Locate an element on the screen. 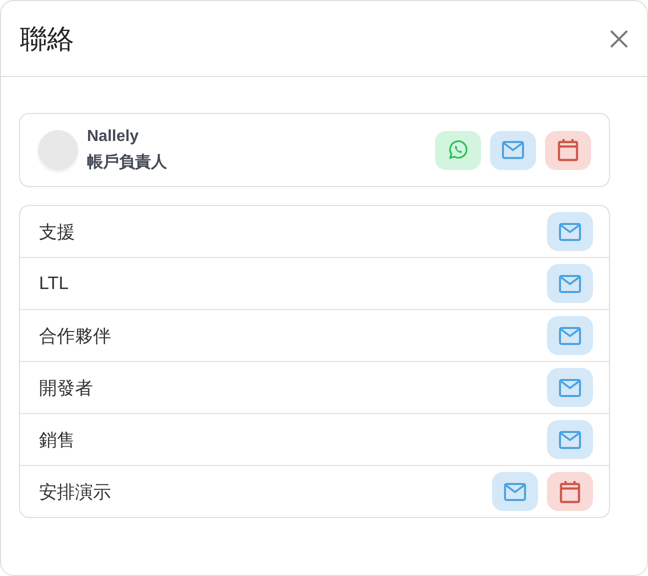  whatsapp-button is located at coordinates (458, 150).